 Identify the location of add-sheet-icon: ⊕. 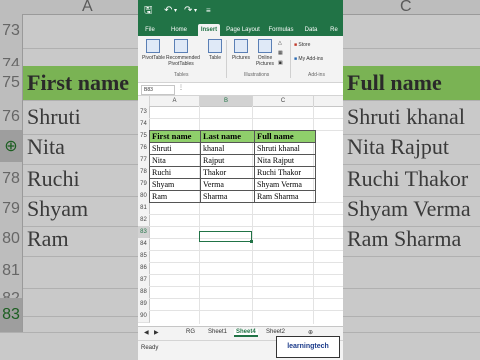
(310, 332).